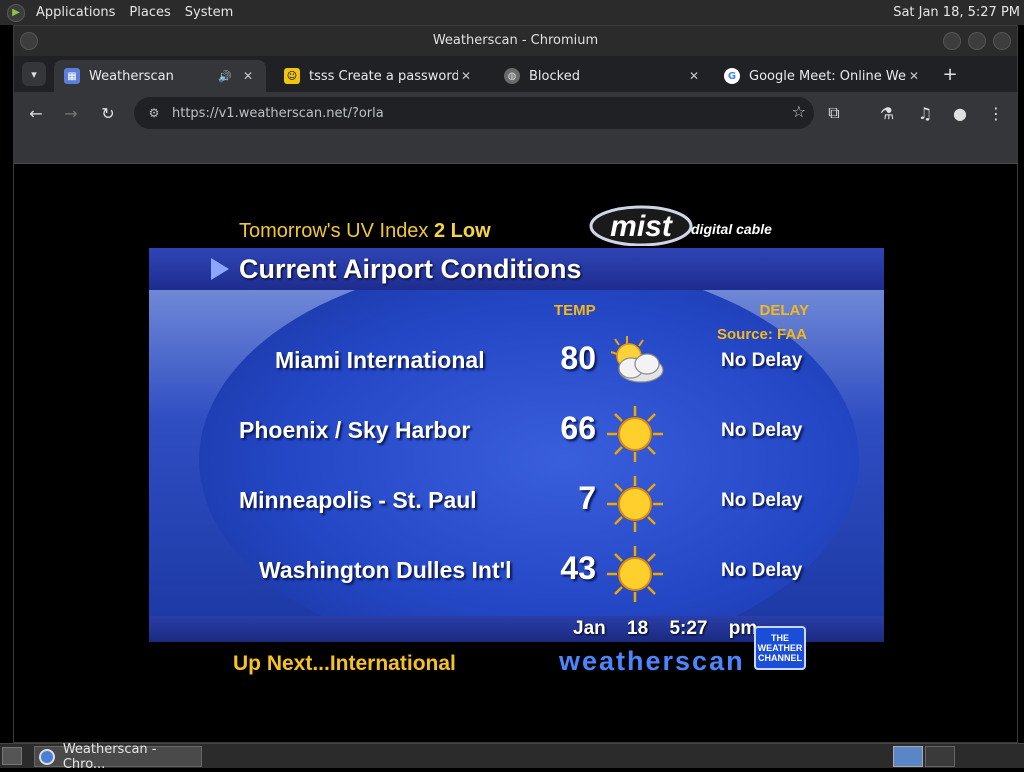  I want to click on airport-temp: 80, so click(578, 358).